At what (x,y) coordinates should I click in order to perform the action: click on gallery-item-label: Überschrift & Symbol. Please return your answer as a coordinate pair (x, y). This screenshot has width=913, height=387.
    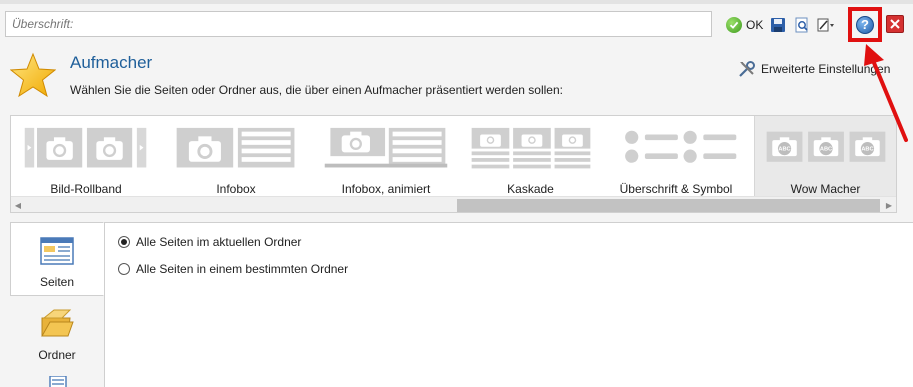
    Looking at the image, I should click on (676, 189).